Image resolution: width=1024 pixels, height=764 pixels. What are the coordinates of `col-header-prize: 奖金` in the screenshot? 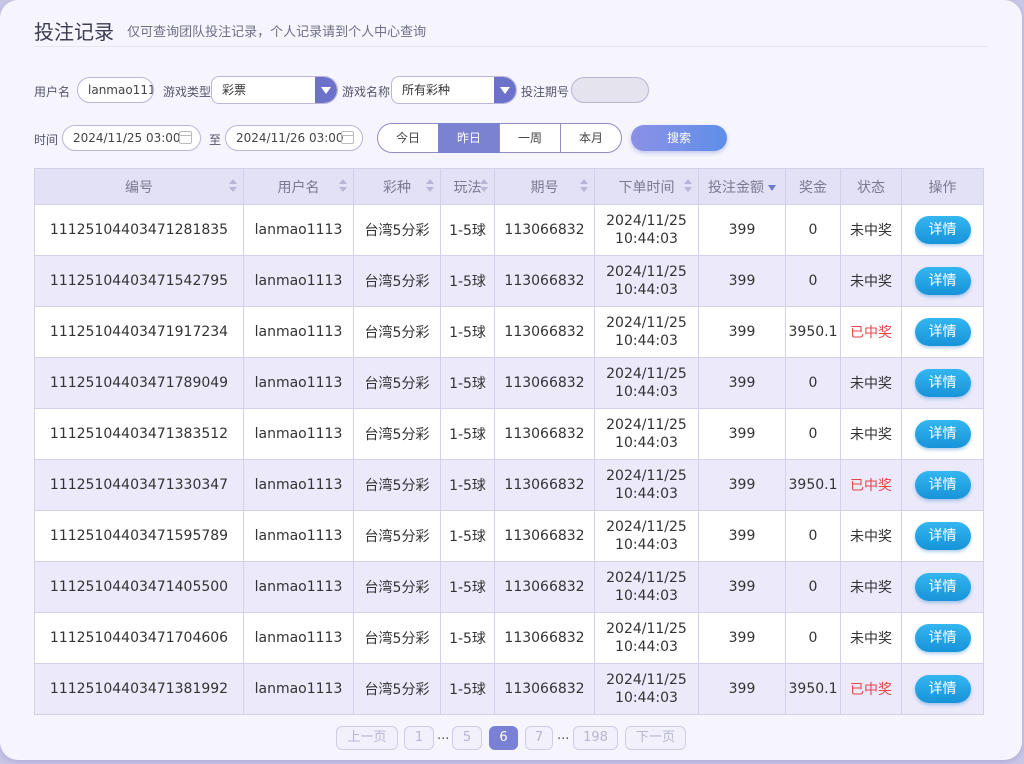 It's located at (813, 186).